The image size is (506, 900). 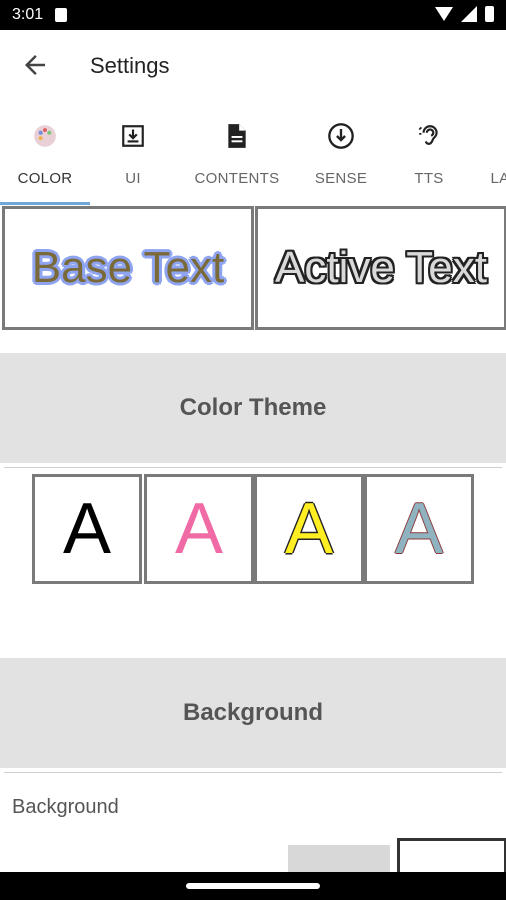 I want to click on navigation-bar, so click(x=253, y=886).